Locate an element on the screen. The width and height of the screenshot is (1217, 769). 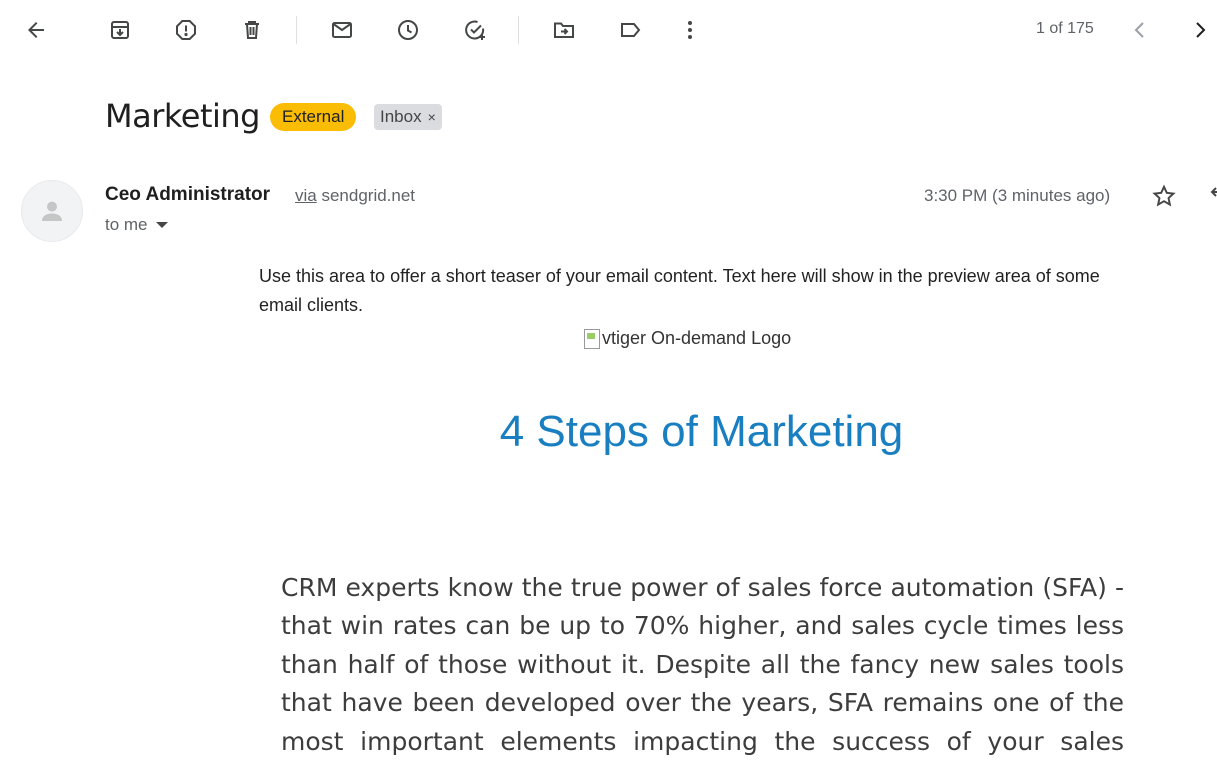
email-headline: 4 Steps of Marketing is located at coordinates (701, 431).